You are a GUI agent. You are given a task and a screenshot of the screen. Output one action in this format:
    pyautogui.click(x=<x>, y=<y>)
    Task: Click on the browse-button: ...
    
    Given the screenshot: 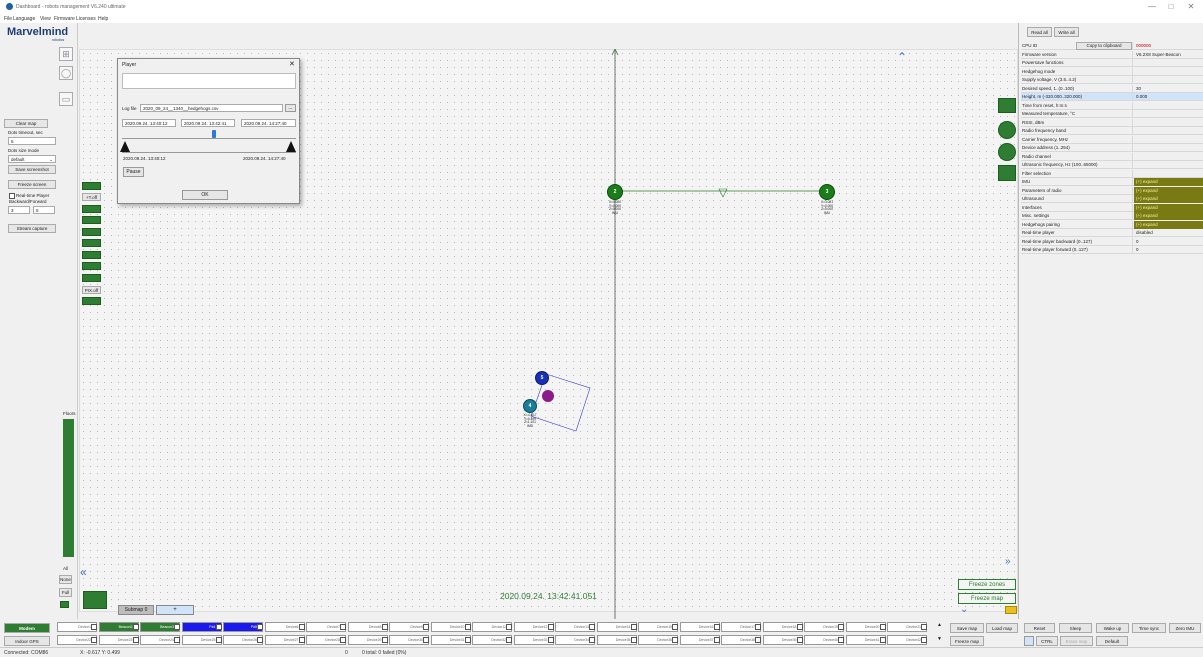 What is the action you would take?
    pyautogui.click(x=290, y=108)
    